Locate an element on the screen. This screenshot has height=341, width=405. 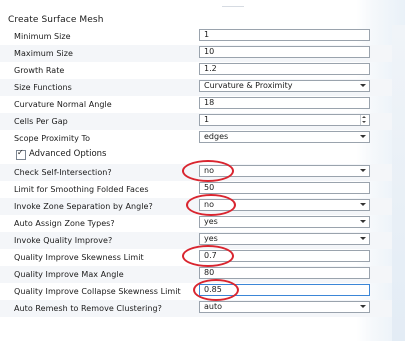
limit-smoothing-folded-faces-label: Limit for Smoothing Folded Faces is located at coordinates (81, 189).